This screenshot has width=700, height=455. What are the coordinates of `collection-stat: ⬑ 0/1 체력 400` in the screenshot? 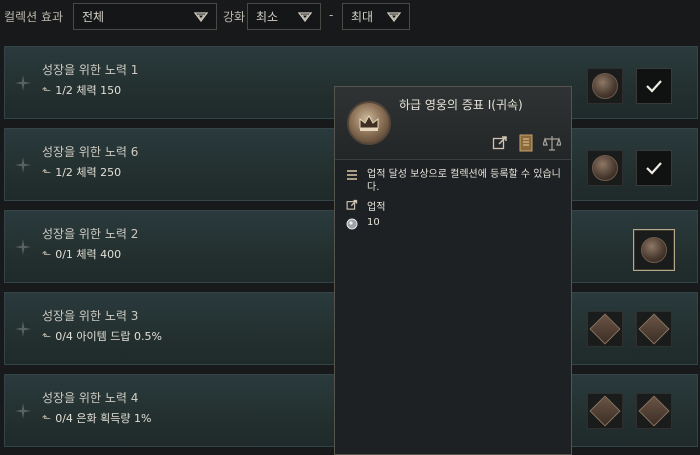 It's located at (81, 254).